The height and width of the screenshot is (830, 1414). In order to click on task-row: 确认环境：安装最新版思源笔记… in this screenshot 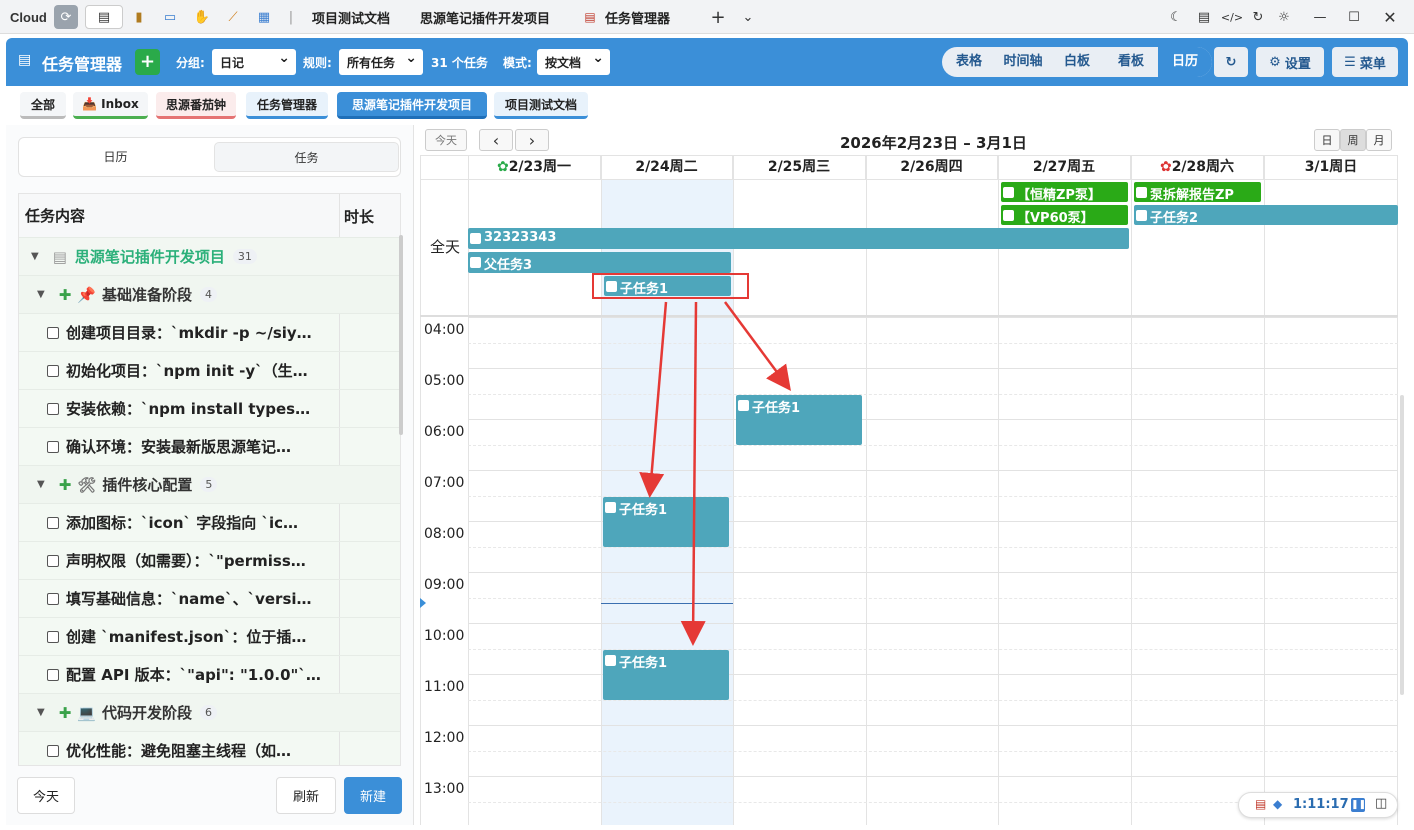, I will do `click(209, 447)`.